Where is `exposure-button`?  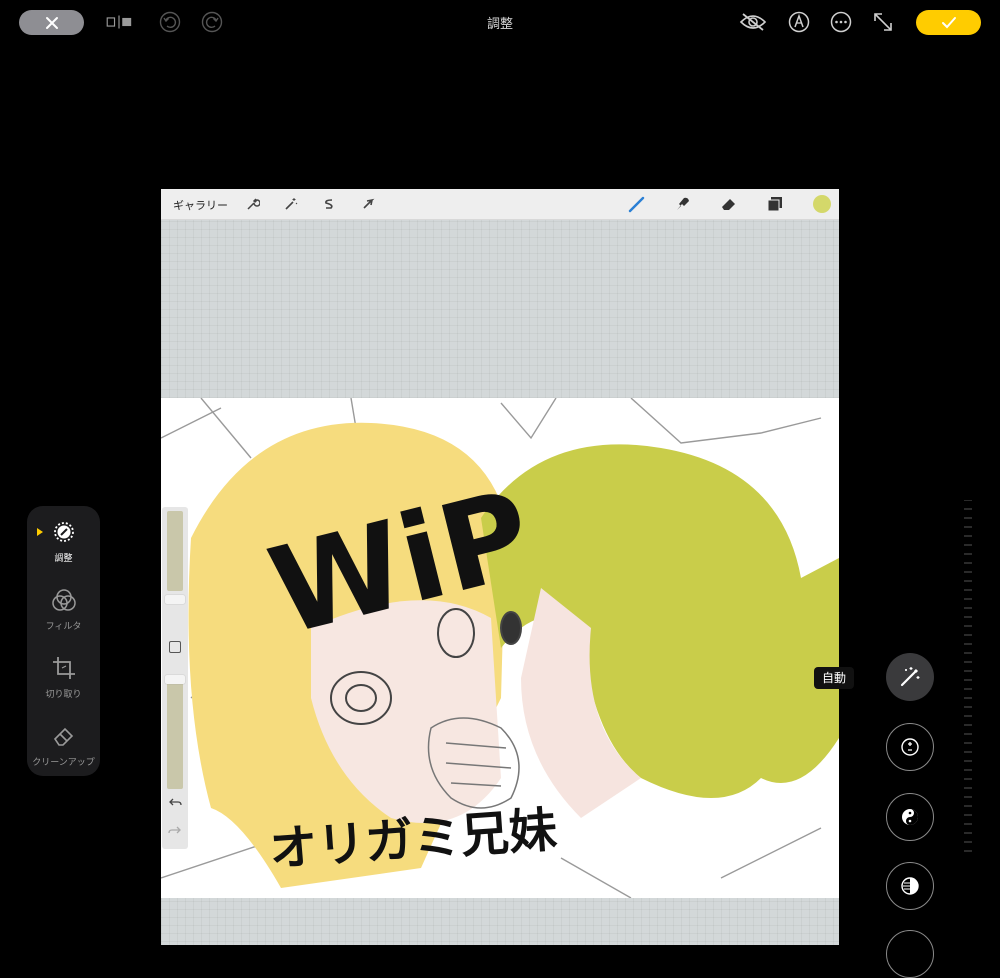
exposure-button is located at coordinates (910, 747).